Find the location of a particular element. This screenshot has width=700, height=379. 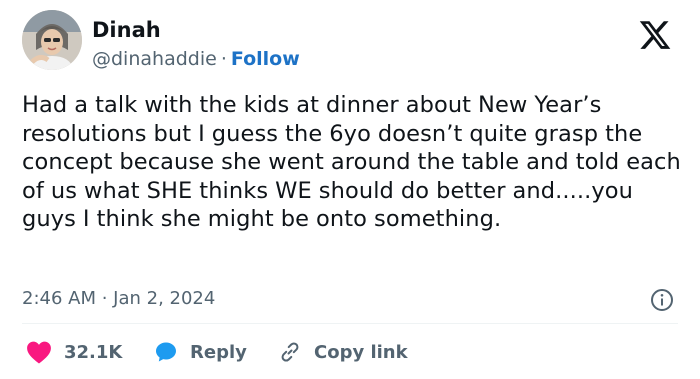

reply-button: Reply is located at coordinates (200, 352).